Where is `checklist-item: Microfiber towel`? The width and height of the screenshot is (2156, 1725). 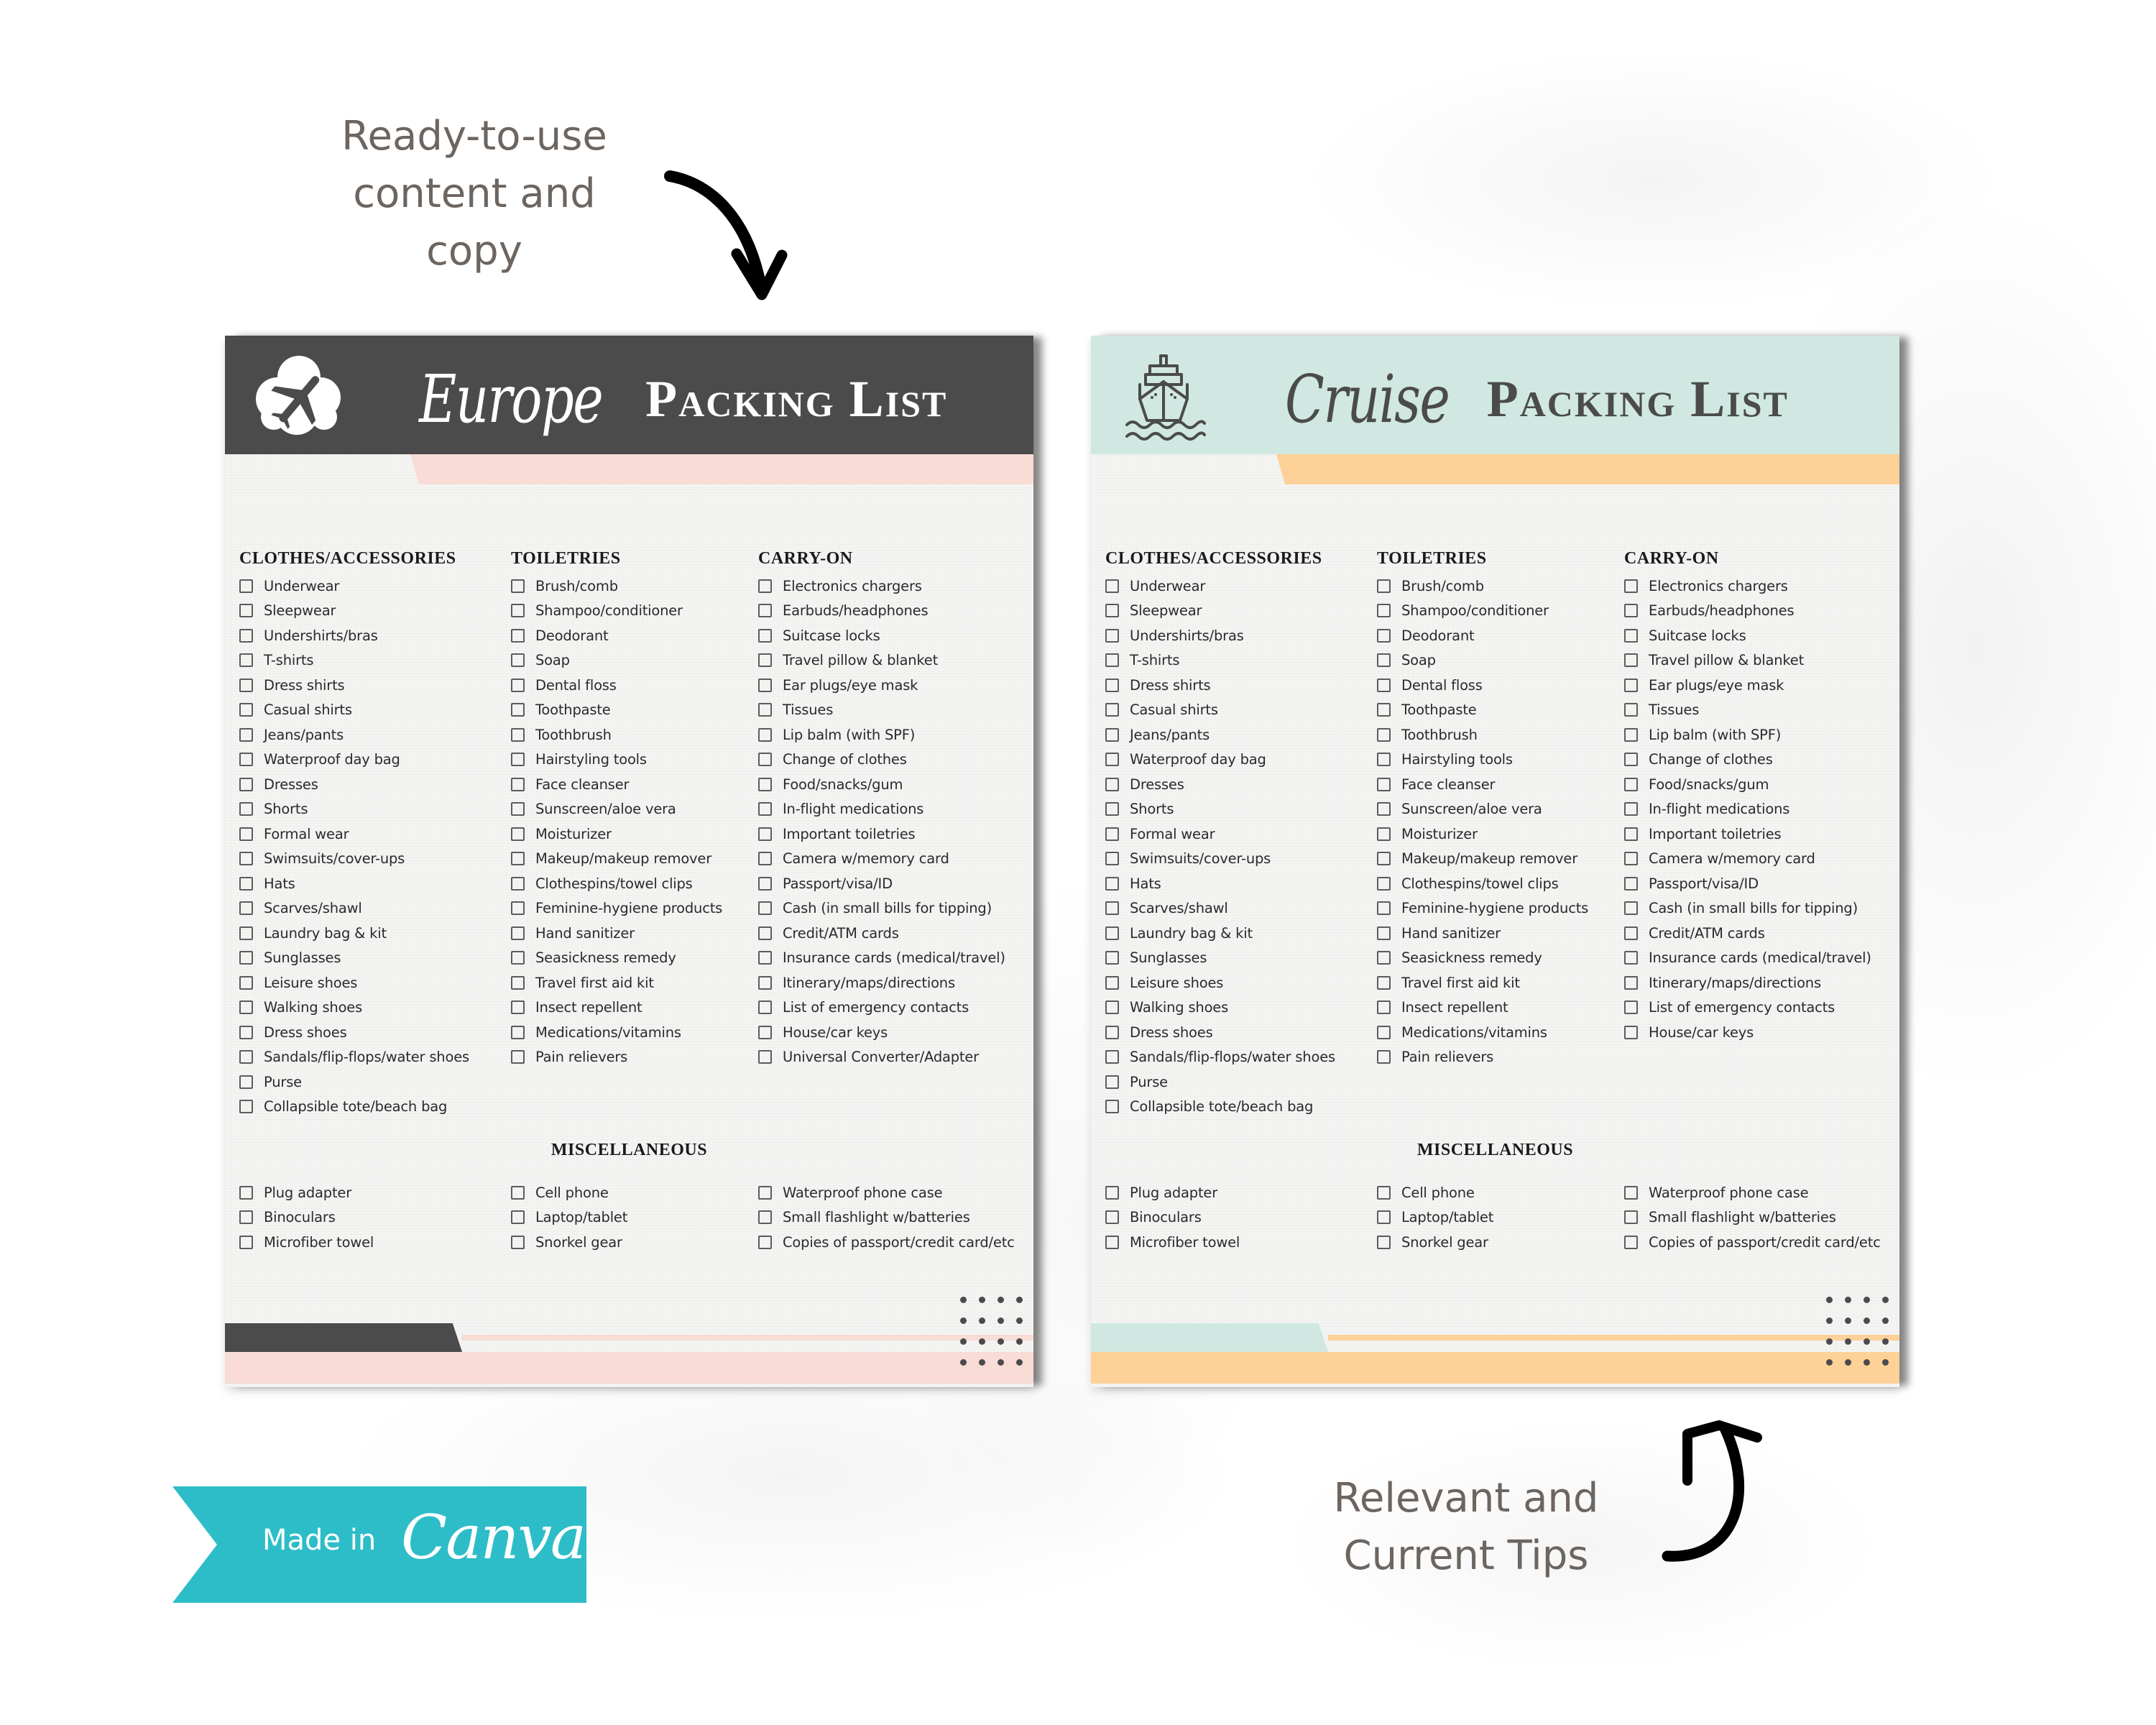 checklist-item: Microfiber towel is located at coordinates (1241, 1242).